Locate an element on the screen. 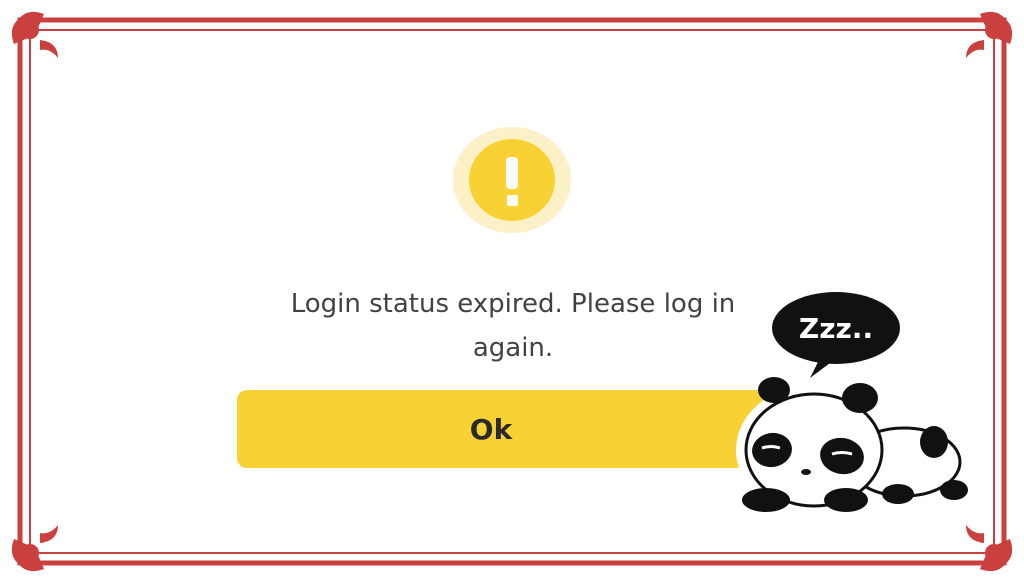  sleeping-panda-sticker: Zzz.. is located at coordinates (853, 402).